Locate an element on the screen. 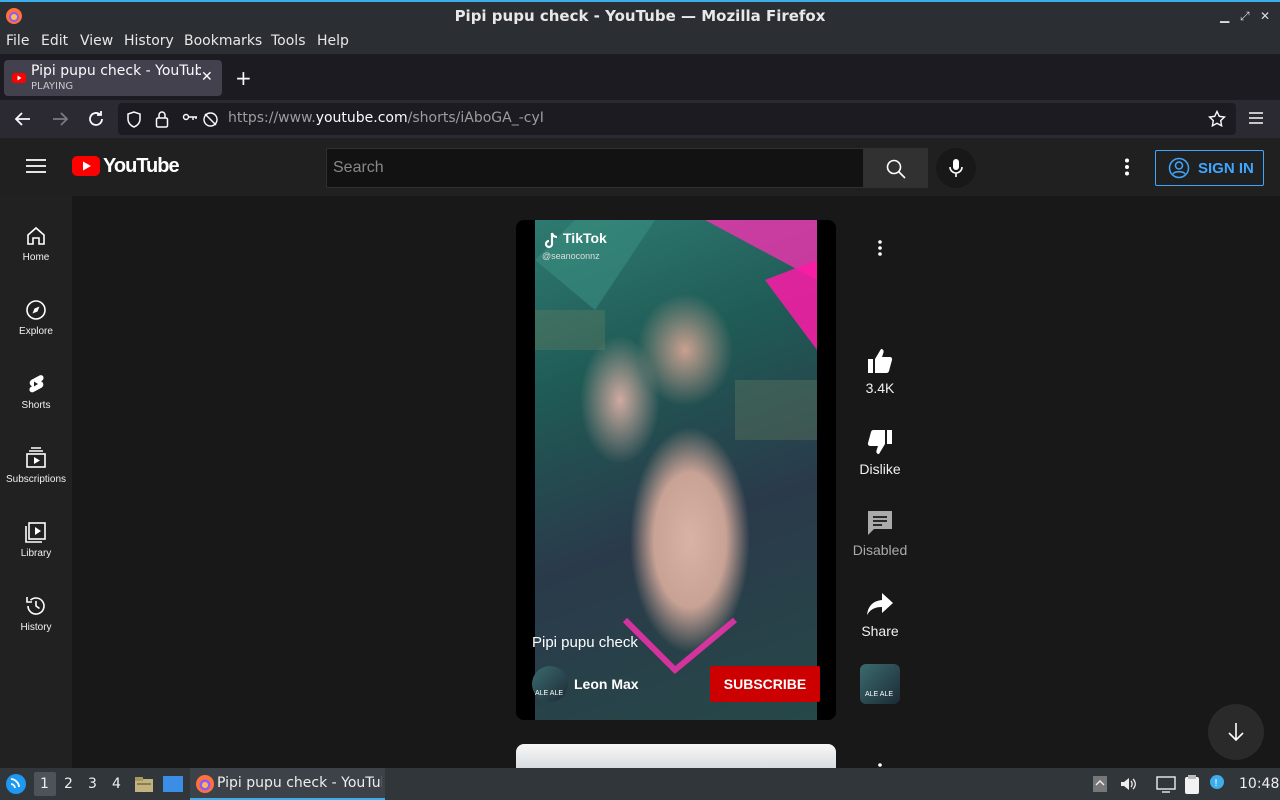 Image resolution: width=1280 pixels, height=800 pixels. clock: 10:48 is located at coordinates (1259, 784).